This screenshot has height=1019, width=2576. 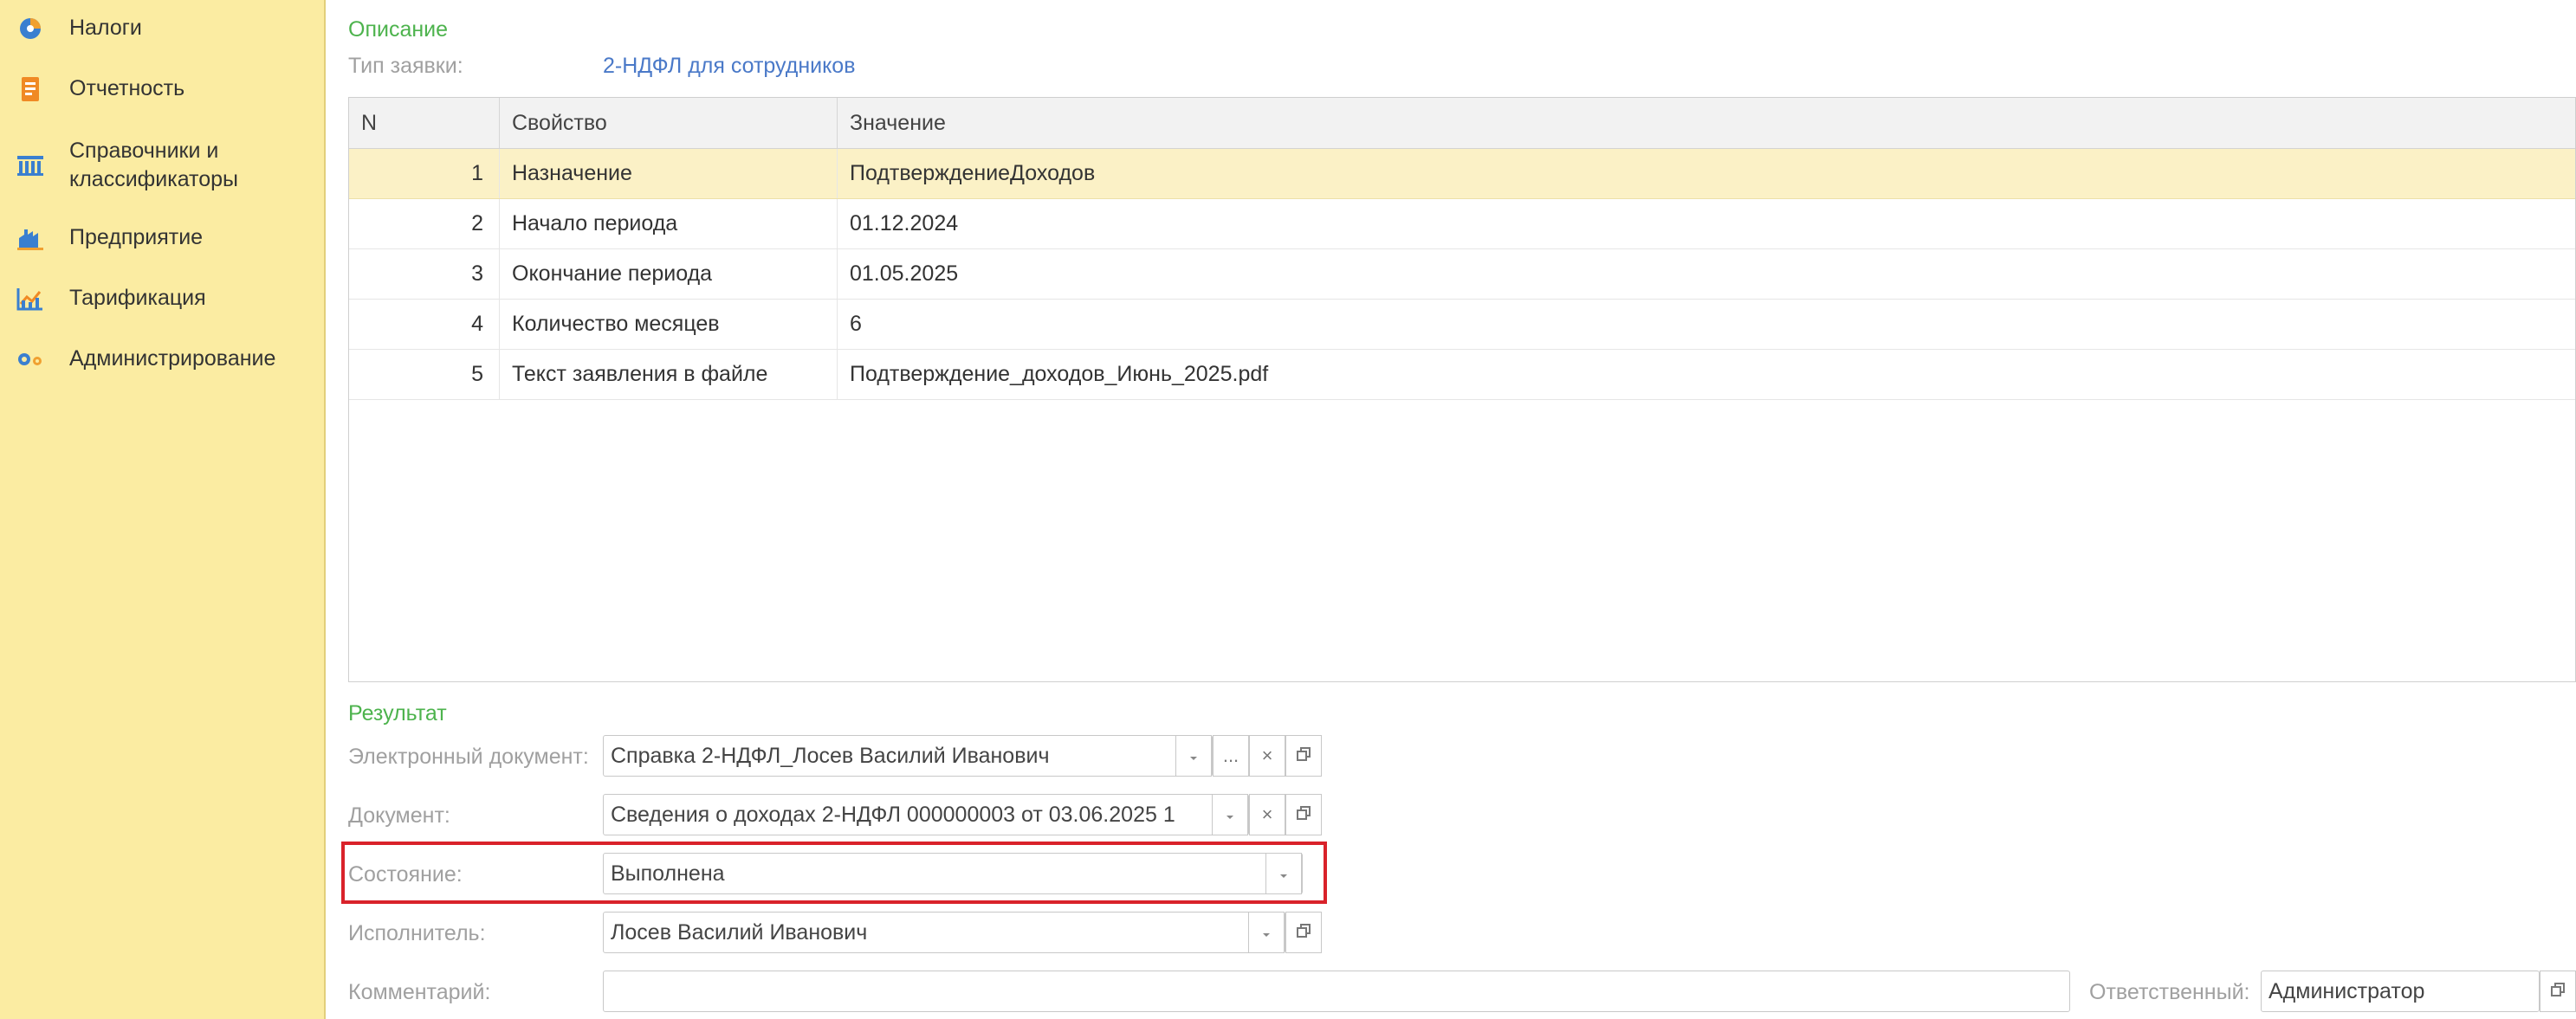 What do you see at coordinates (1706, 123) in the screenshot?
I see `column-header-value: Значение` at bounding box center [1706, 123].